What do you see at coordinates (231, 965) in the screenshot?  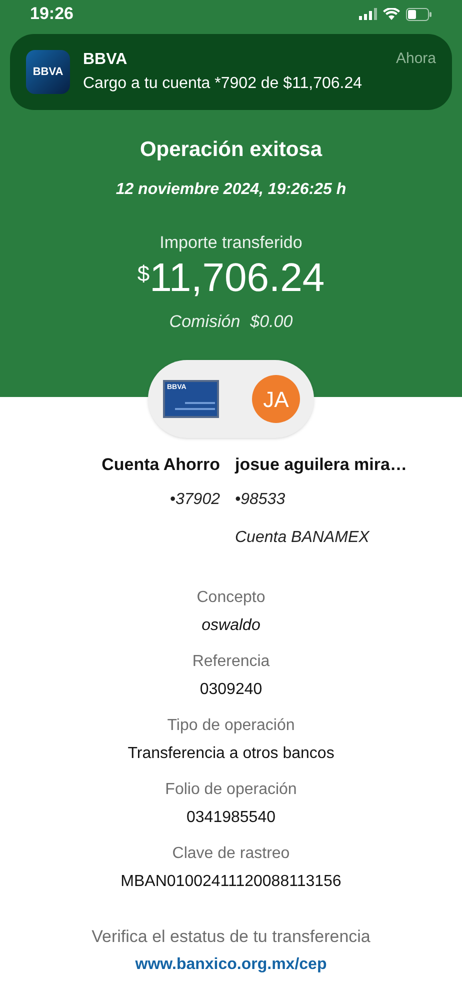 I see `banxico-link: www.banxico.org.mx/cep` at bounding box center [231, 965].